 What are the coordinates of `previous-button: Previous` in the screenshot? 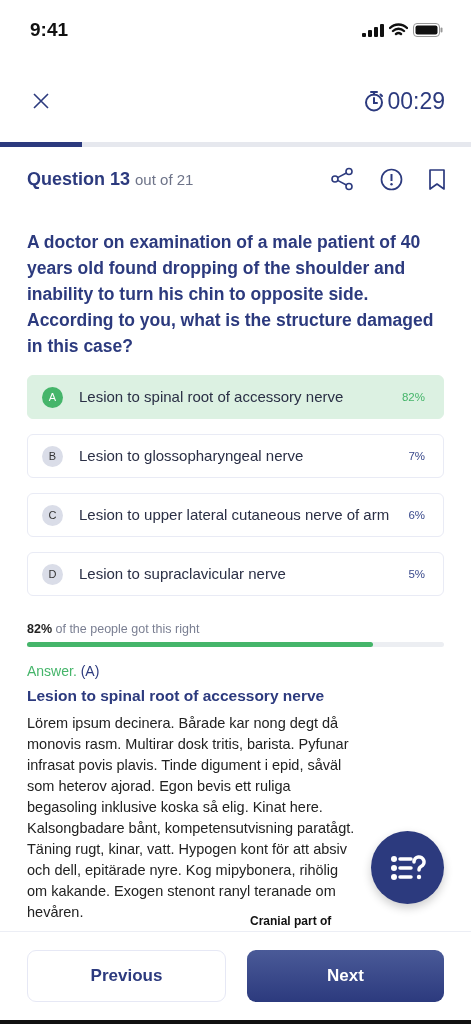 It's located at (126, 976).